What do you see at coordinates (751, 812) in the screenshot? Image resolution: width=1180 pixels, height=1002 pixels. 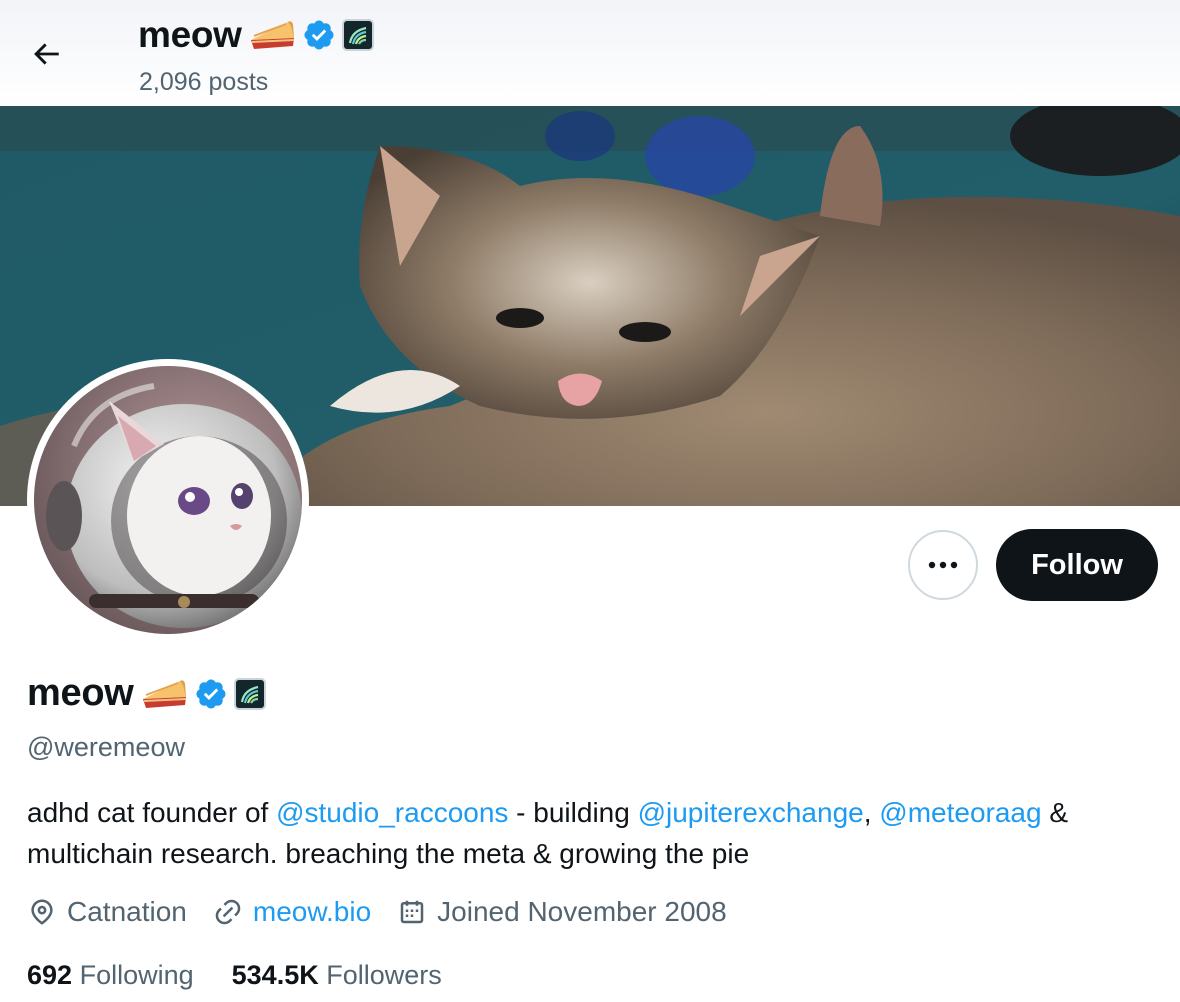 I see `mention-link: @jupiterexchange` at bounding box center [751, 812].